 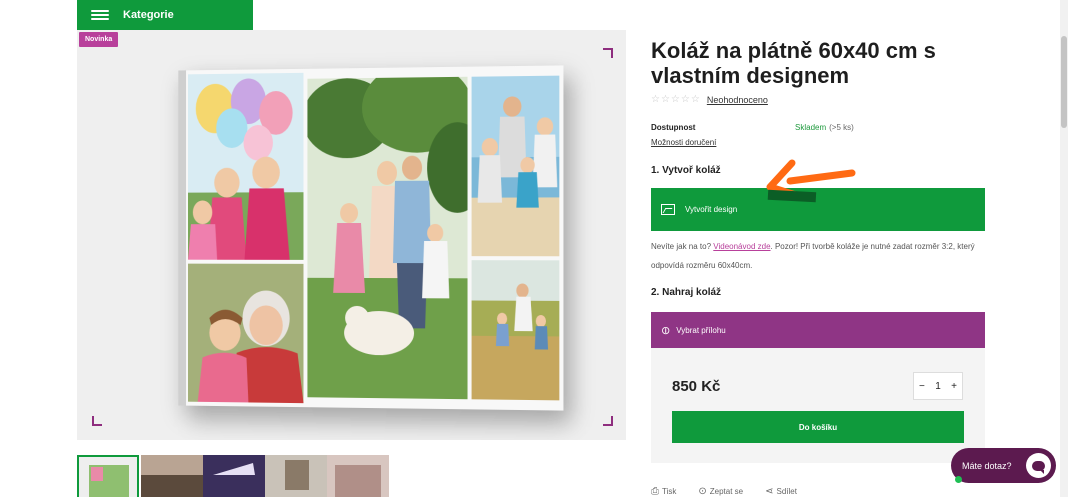 What do you see at coordinates (681, 246) in the screenshot?
I see `help-prefix: Nevíte jak na to?` at bounding box center [681, 246].